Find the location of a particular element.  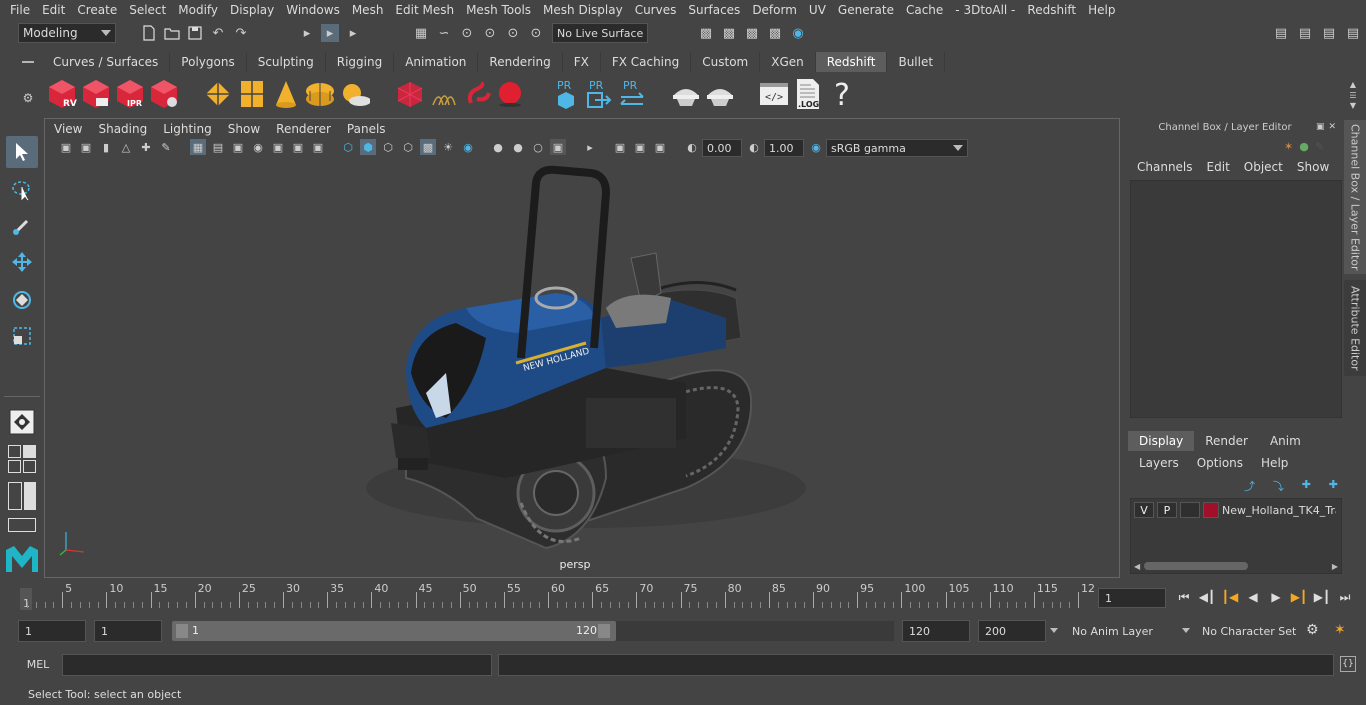

redshift-render-options-icon is located at coordinates (164, 94).